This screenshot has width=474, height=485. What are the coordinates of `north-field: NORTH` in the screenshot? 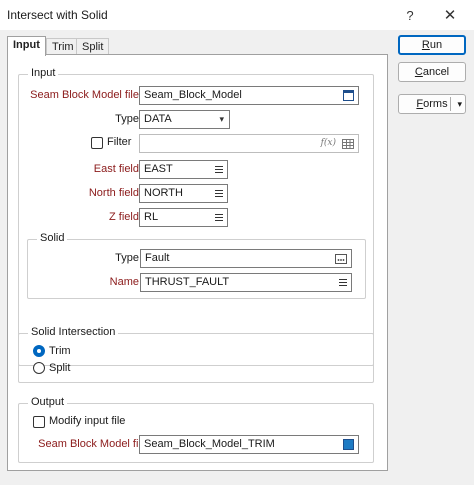 It's located at (183, 193).